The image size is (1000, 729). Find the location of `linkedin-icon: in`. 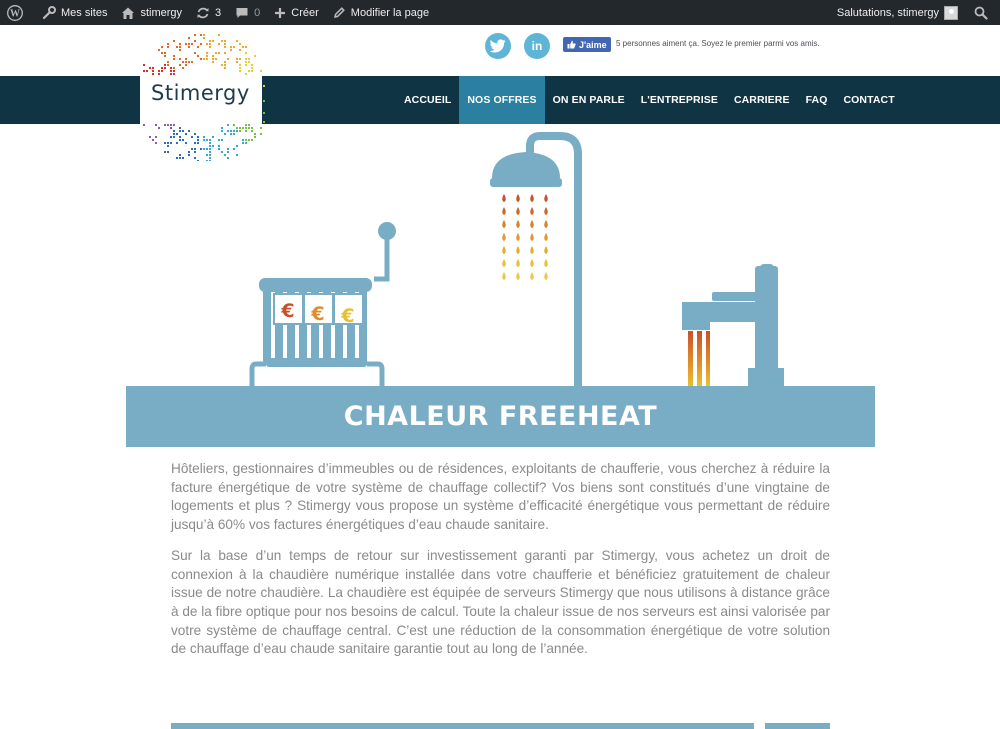

linkedin-icon: in is located at coordinates (537, 46).